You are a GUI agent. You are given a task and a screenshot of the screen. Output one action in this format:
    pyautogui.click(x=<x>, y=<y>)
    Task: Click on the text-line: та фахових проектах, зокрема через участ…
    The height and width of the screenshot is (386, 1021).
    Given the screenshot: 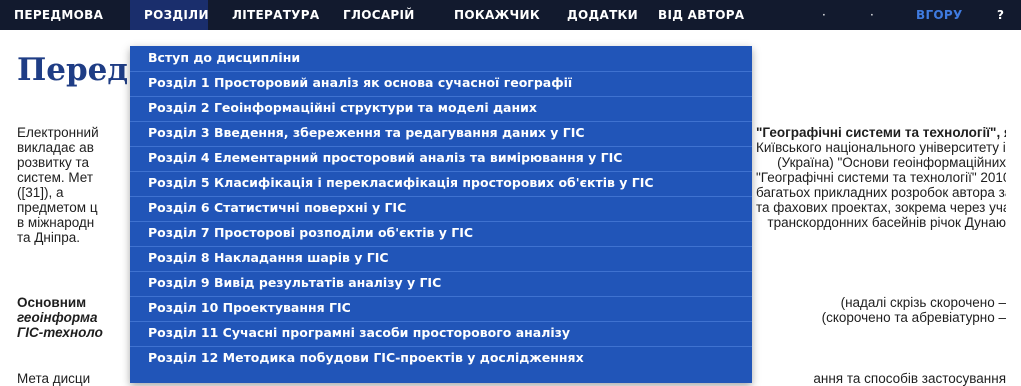 What is the action you would take?
    pyautogui.click(x=881, y=207)
    